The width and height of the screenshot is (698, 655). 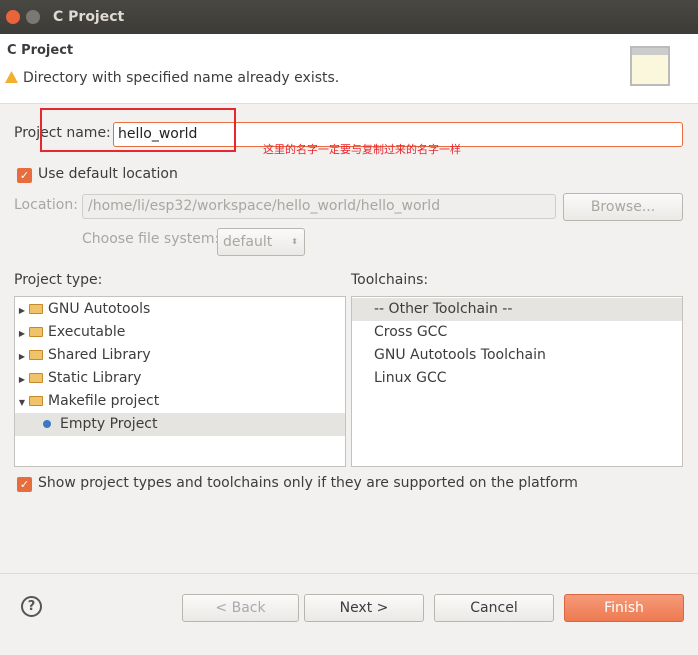 What do you see at coordinates (517, 355) in the screenshot?
I see `toolchain-item: GNU Autotools Toolchain` at bounding box center [517, 355].